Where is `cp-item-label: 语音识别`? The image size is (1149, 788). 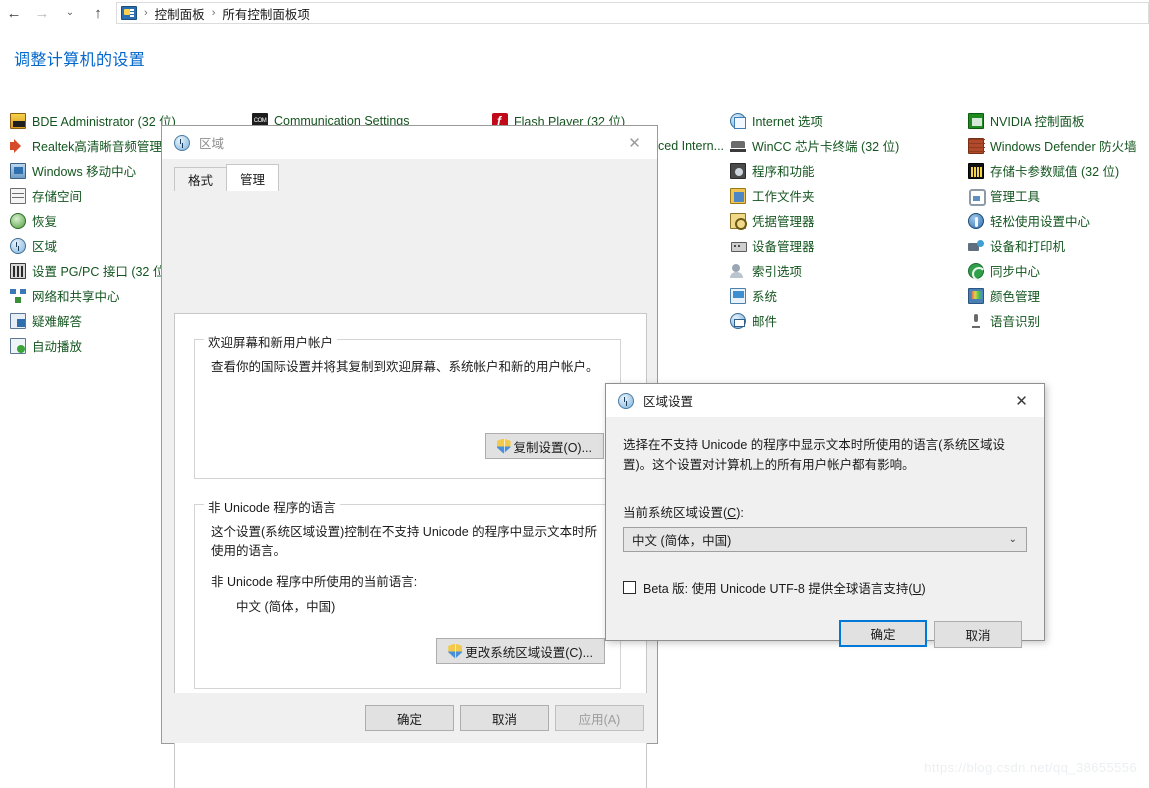
cp-item-label: 语音识别 is located at coordinates (1015, 322).